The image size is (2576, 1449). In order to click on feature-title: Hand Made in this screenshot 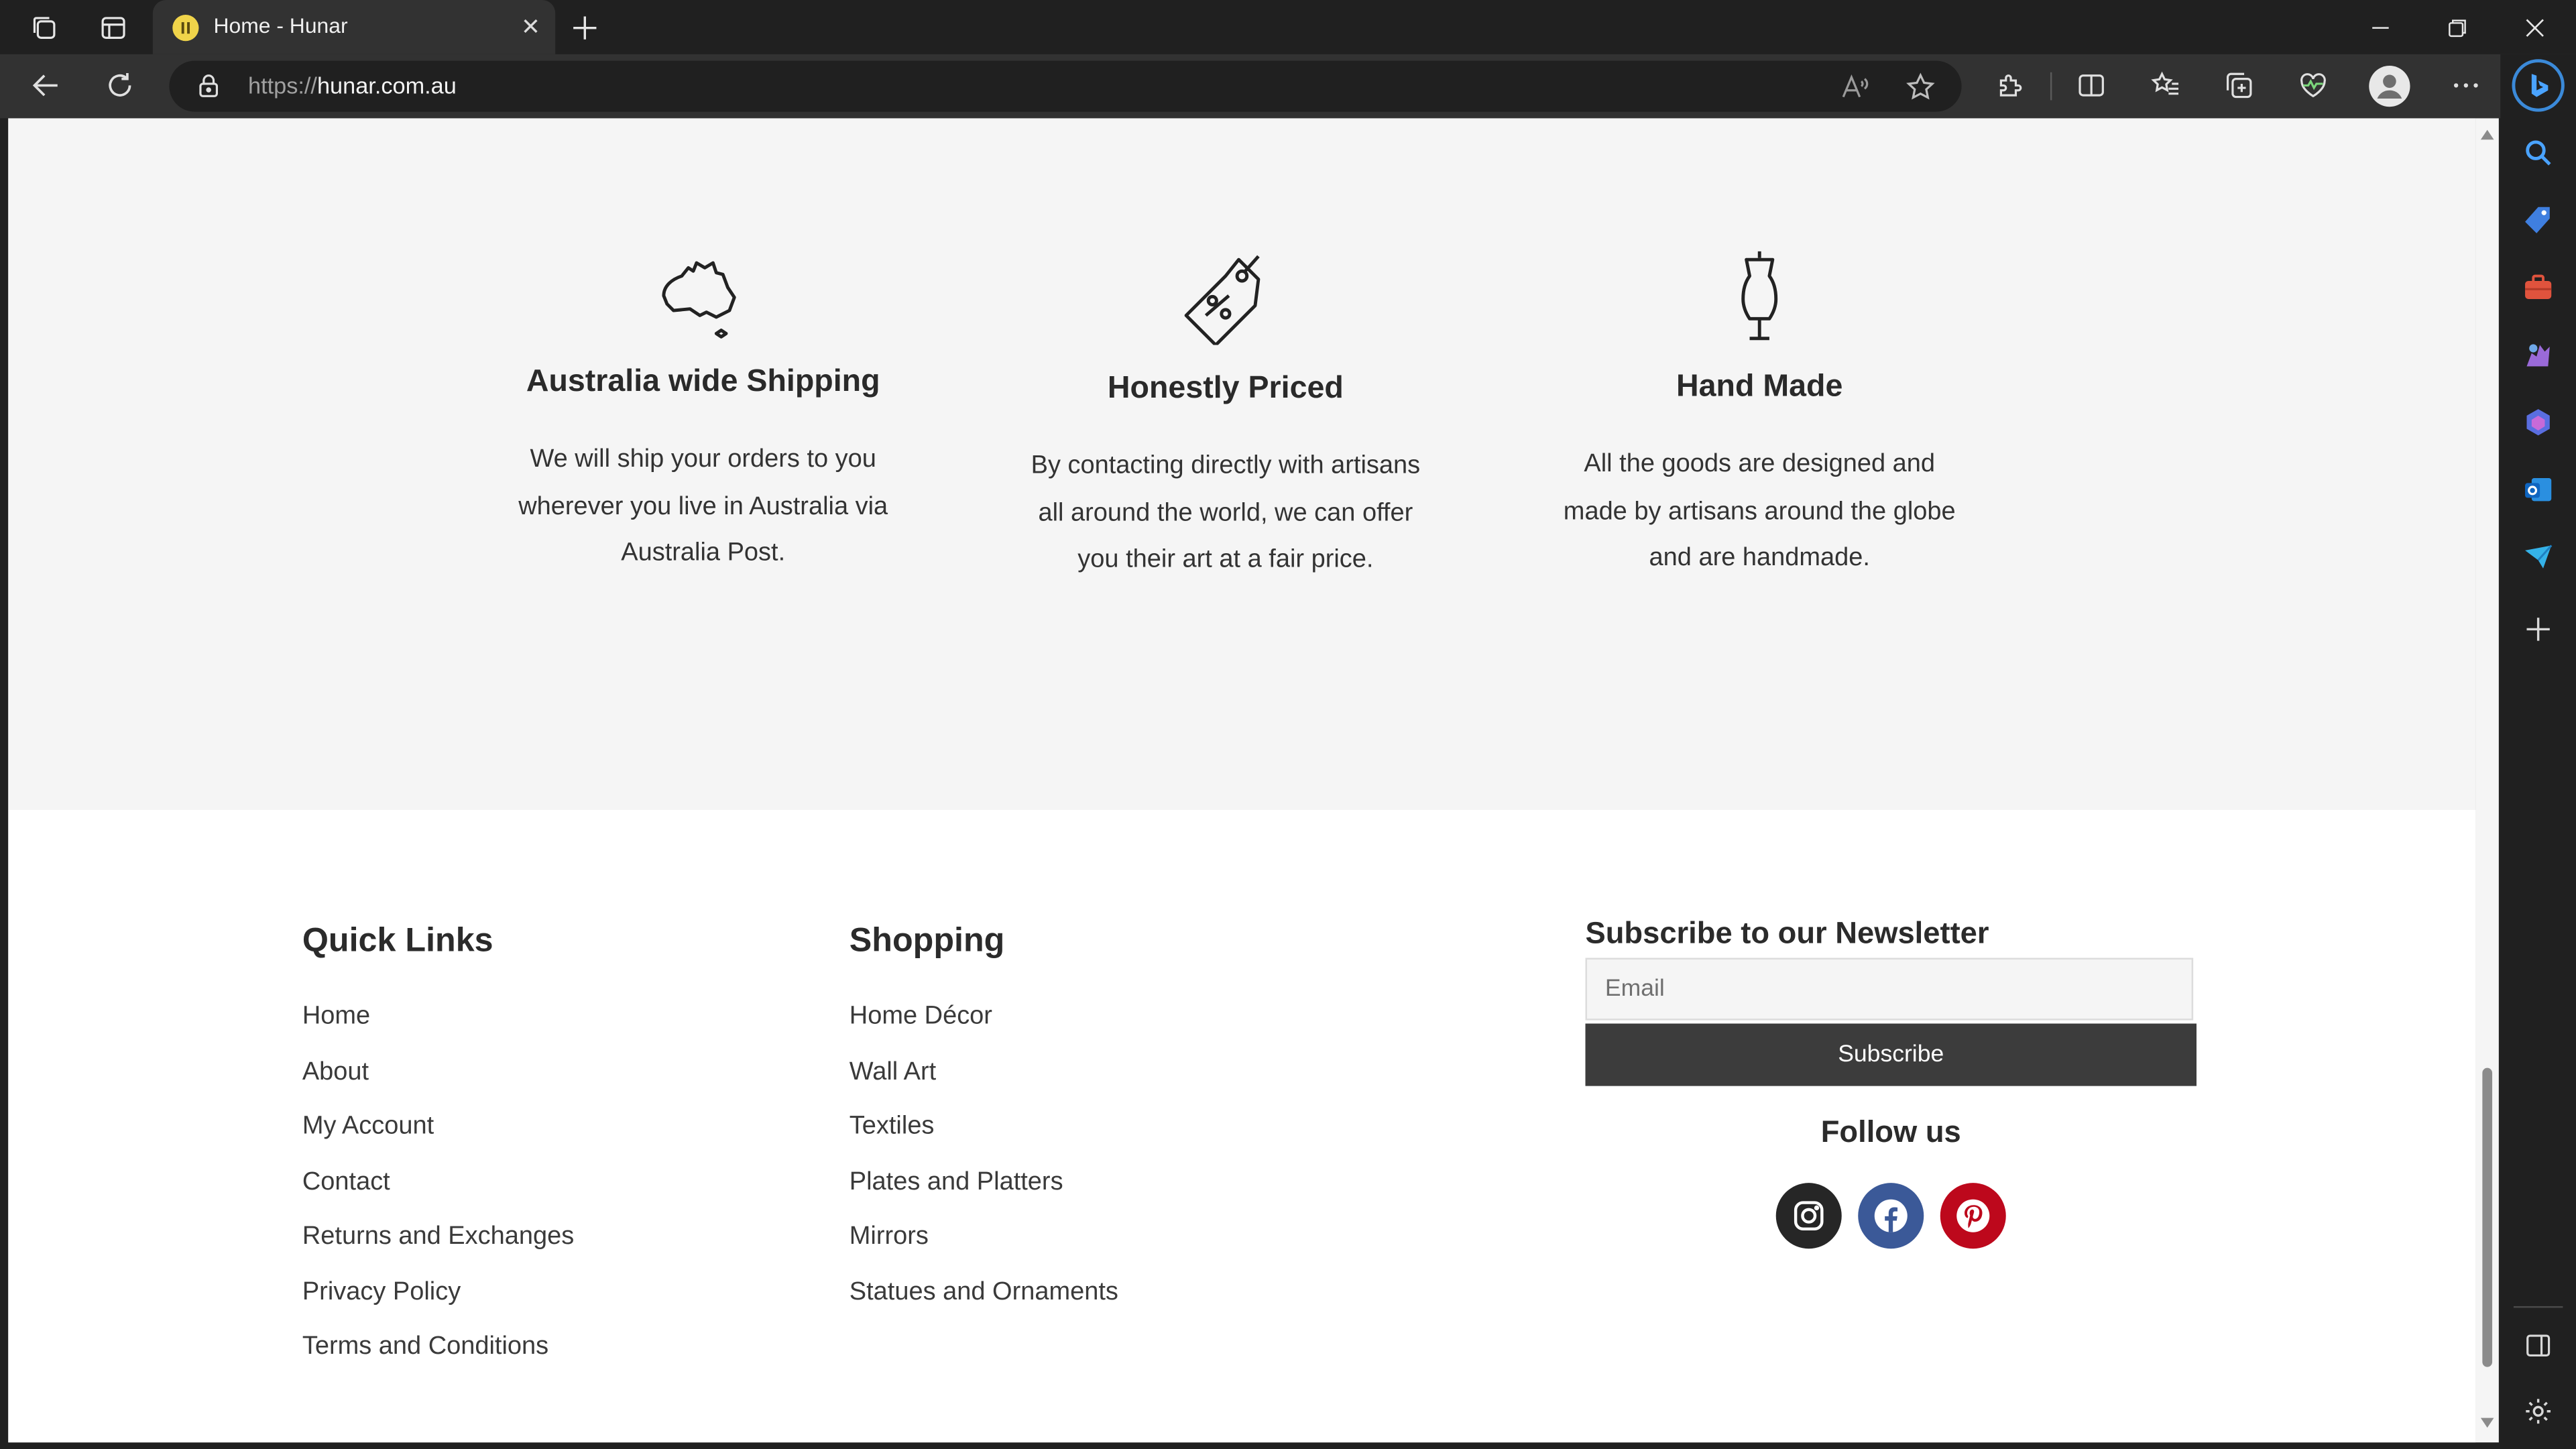, I will do `click(1759, 386)`.